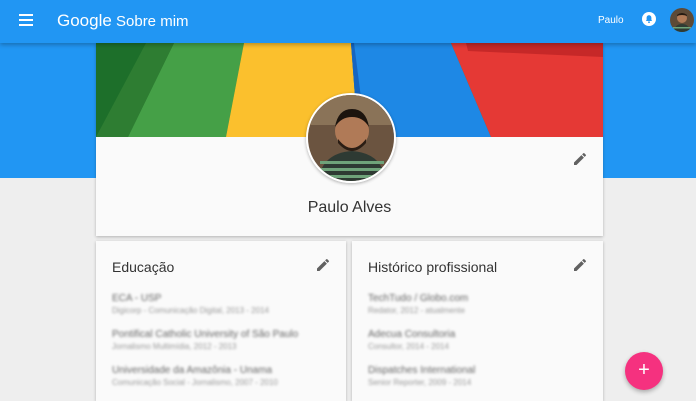  Describe the element at coordinates (682, 20) in the screenshot. I see `account-avatar` at that location.